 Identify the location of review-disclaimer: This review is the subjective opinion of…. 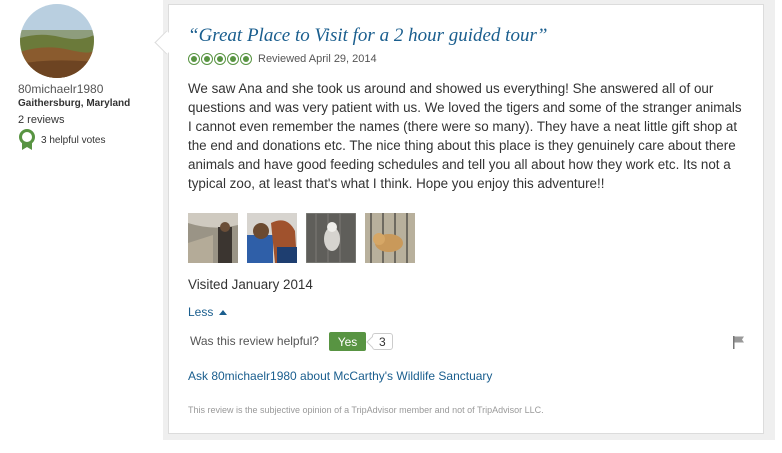
(366, 410).